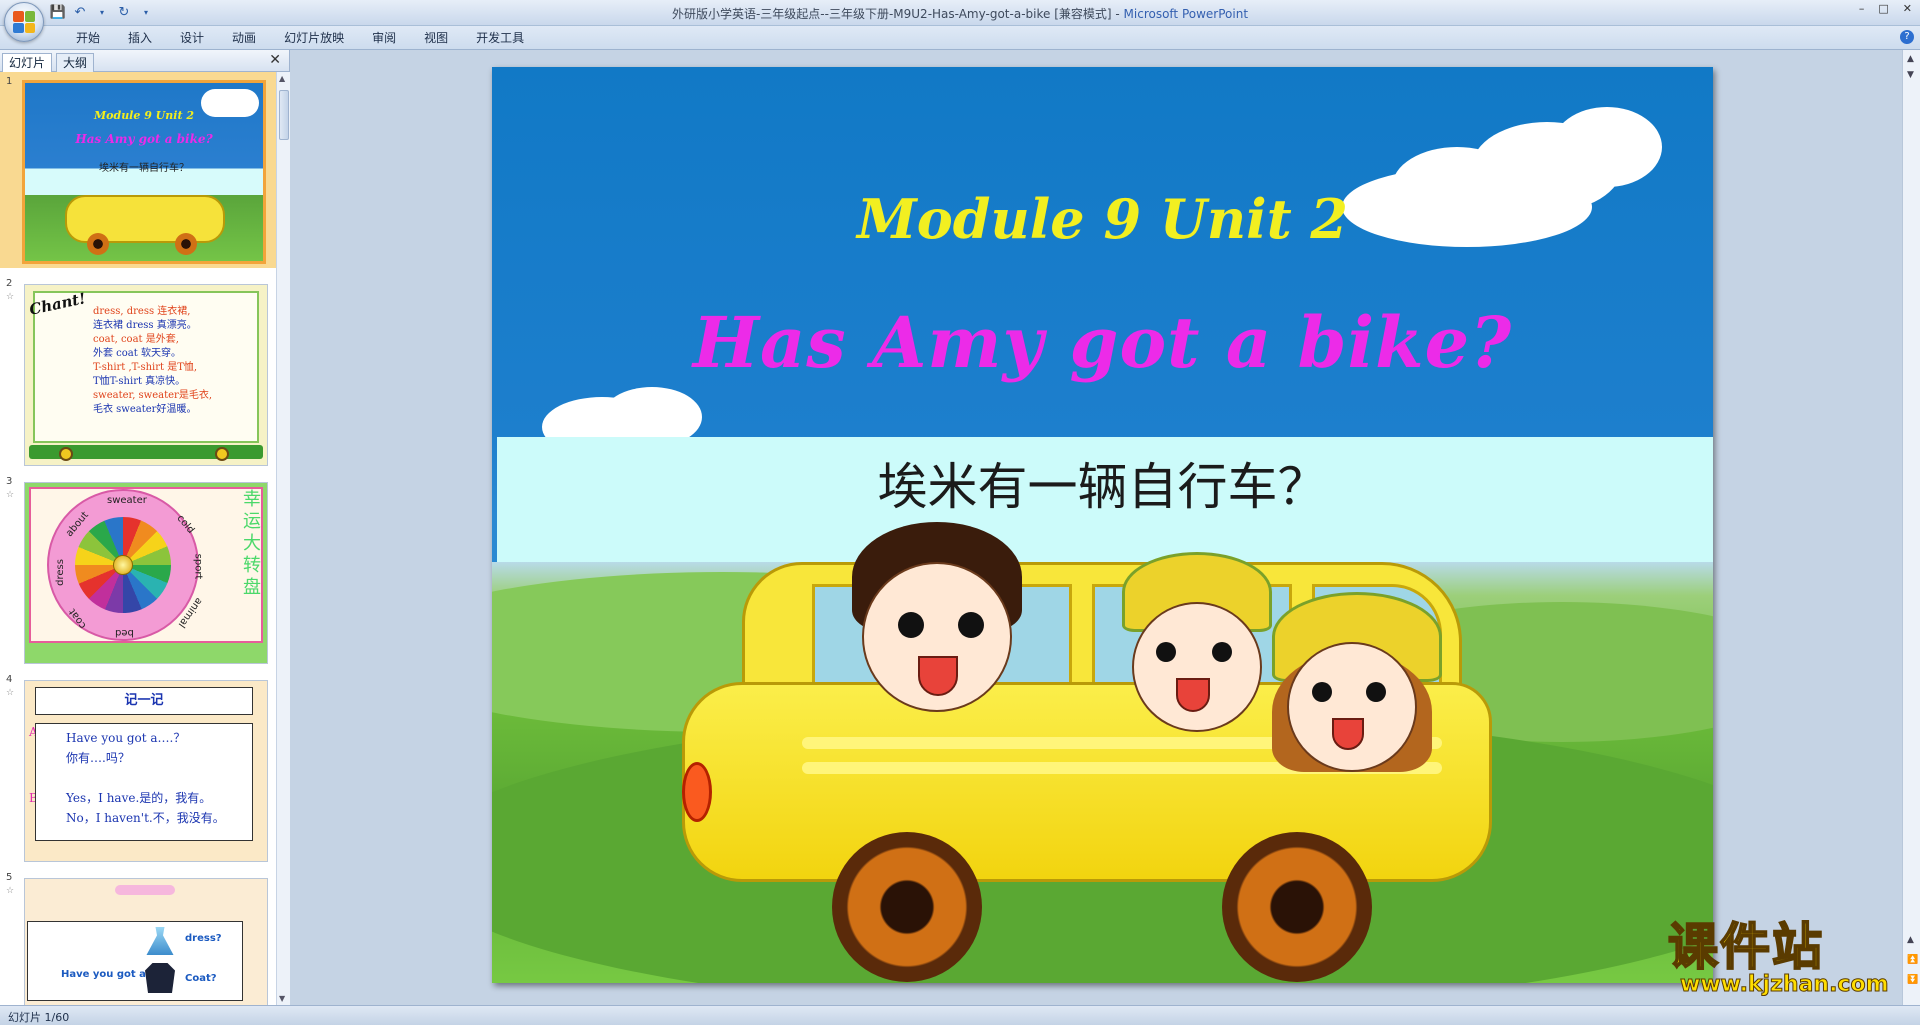  What do you see at coordinates (384, 38) in the screenshot?
I see `tab-review: 审阅` at bounding box center [384, 38].